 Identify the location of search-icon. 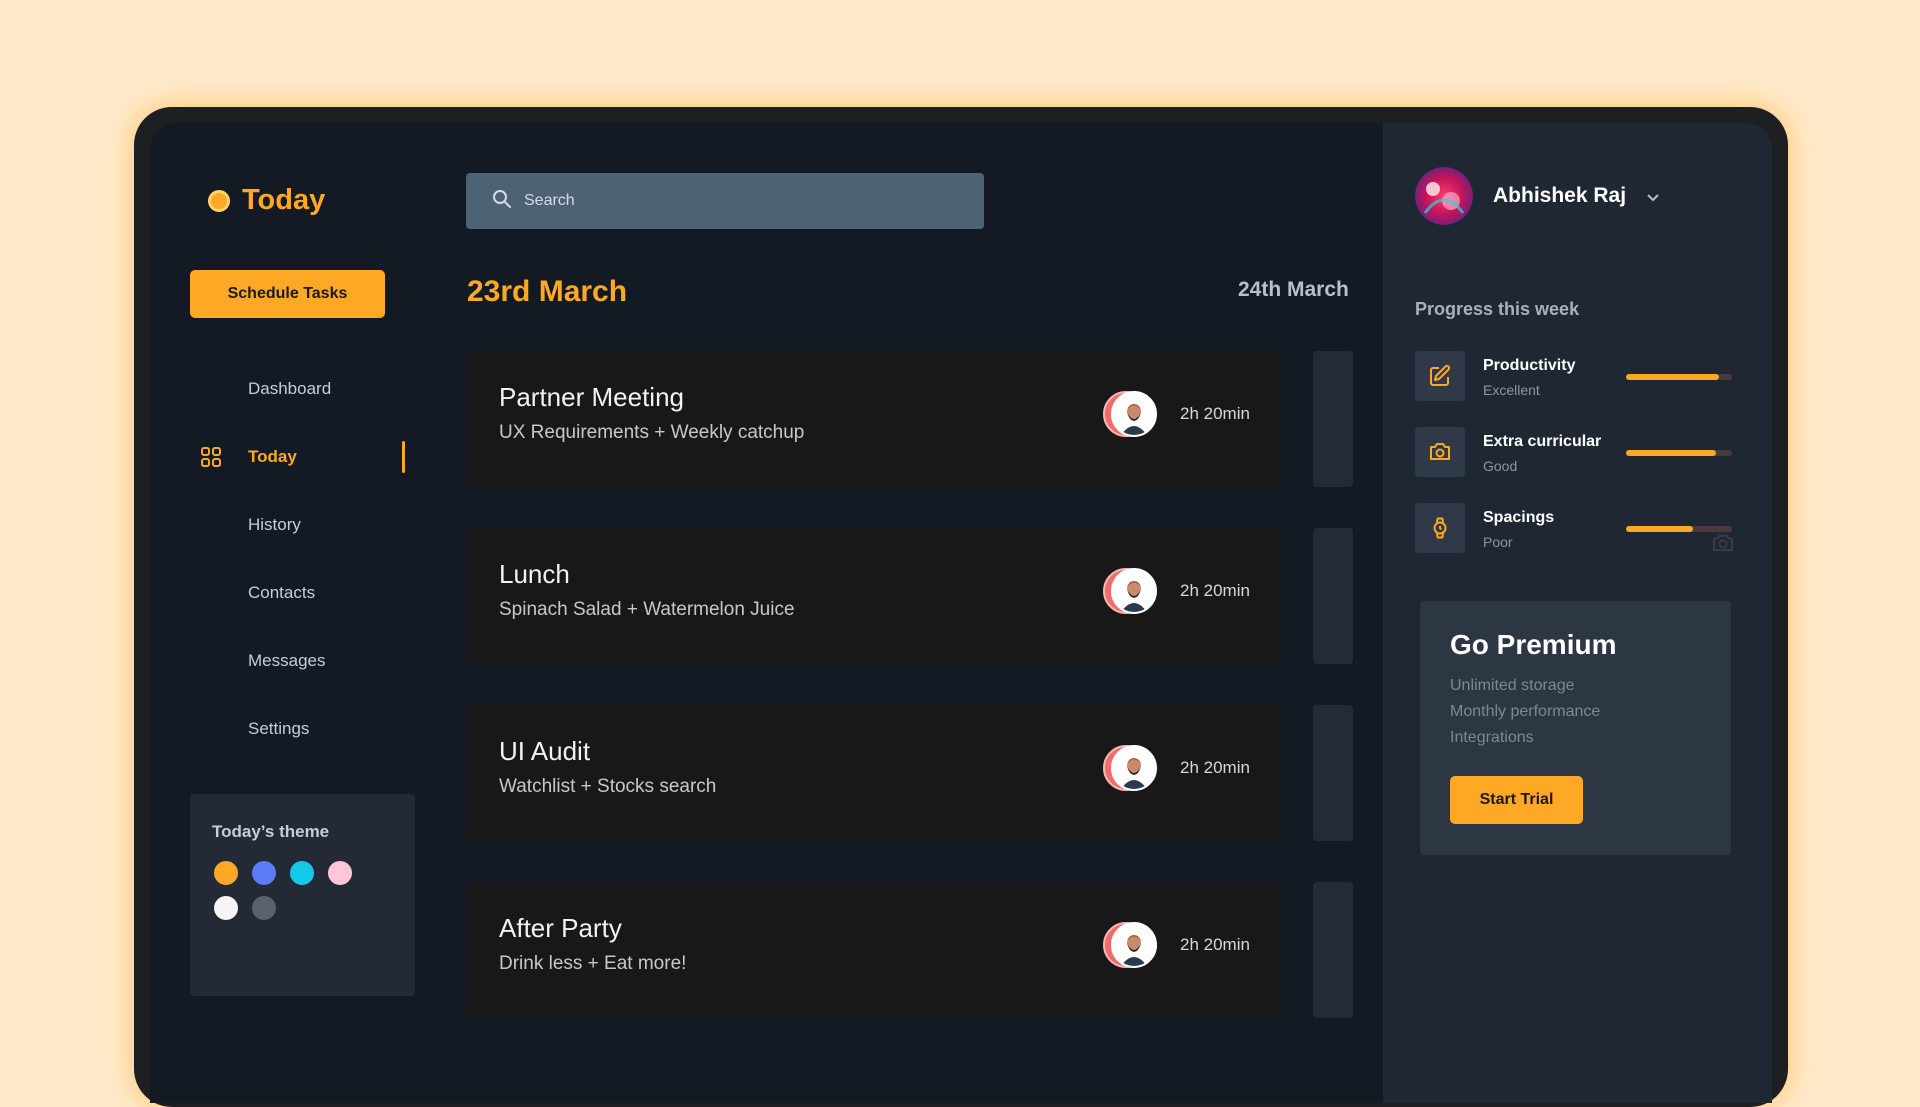
(502, 201).